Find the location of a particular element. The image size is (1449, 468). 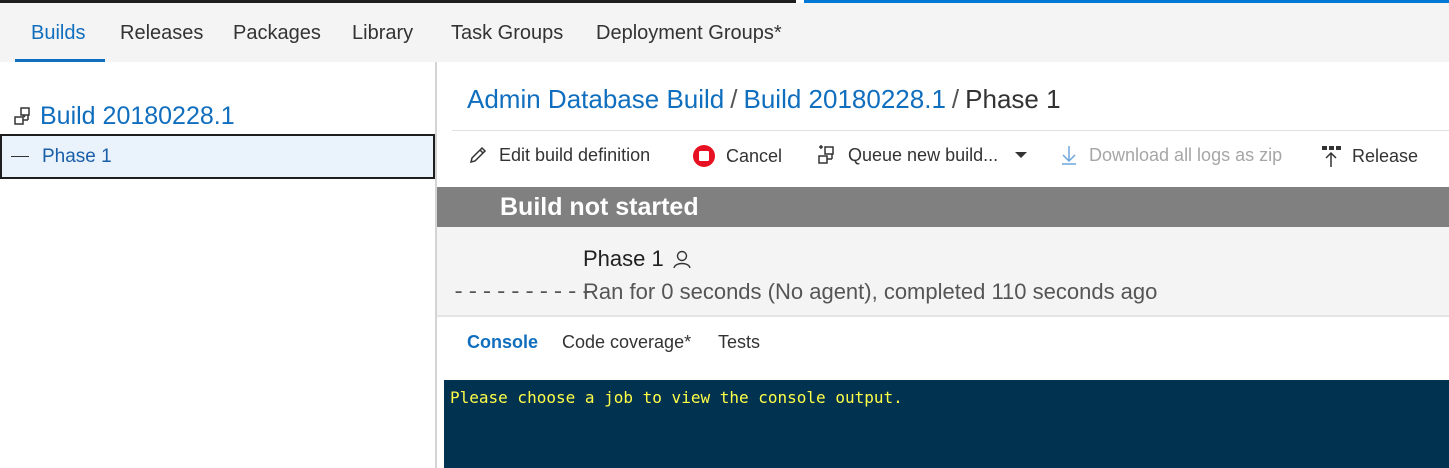

download-logs-button: Download all logs as zip is located at coordinates (1170, 155).